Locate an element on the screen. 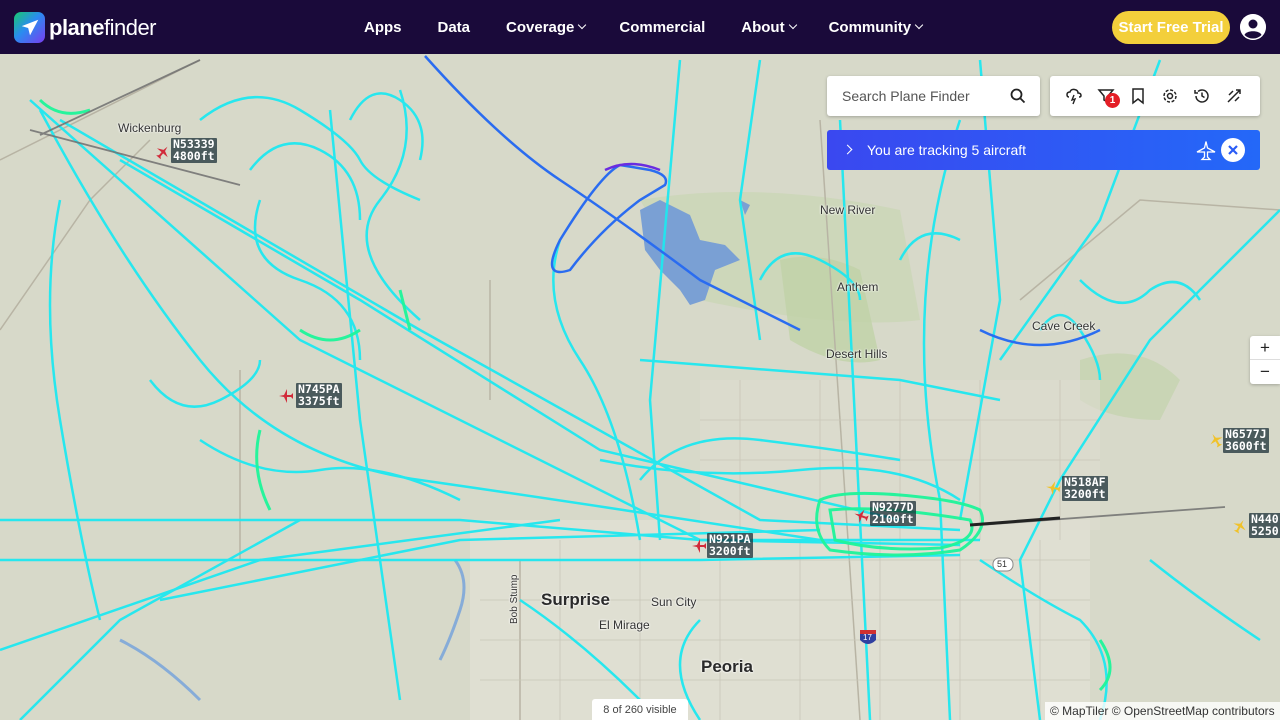  search-icon is located at coordinates (1018, 96).